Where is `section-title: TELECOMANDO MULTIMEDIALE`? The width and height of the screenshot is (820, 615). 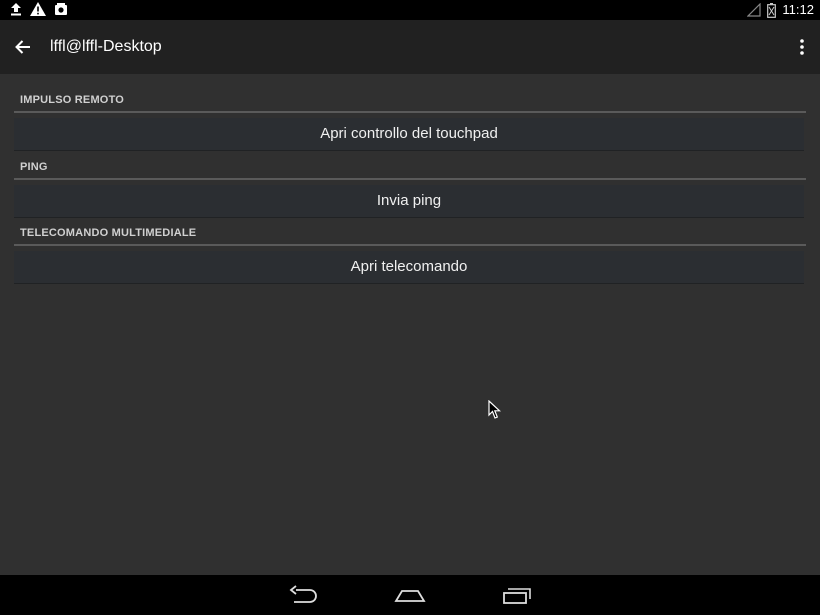
section-title: TELECOMANDO MULTIMEDIALE is located at coordinates (108, 233).